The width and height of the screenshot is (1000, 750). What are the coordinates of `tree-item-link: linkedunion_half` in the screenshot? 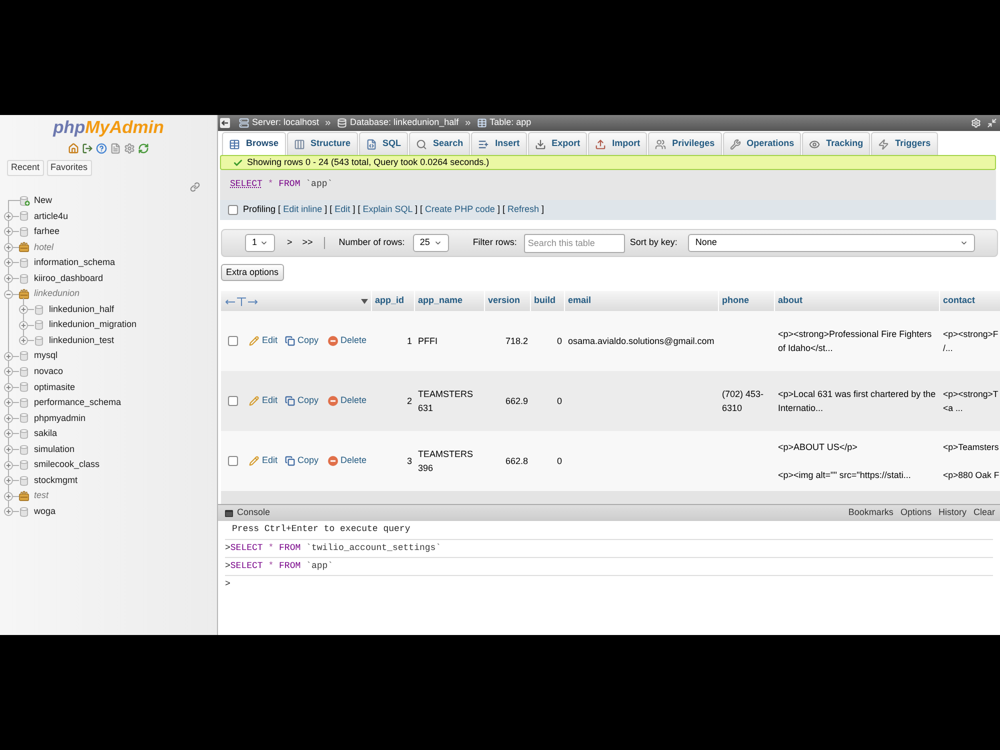 It's located at (81, 309).